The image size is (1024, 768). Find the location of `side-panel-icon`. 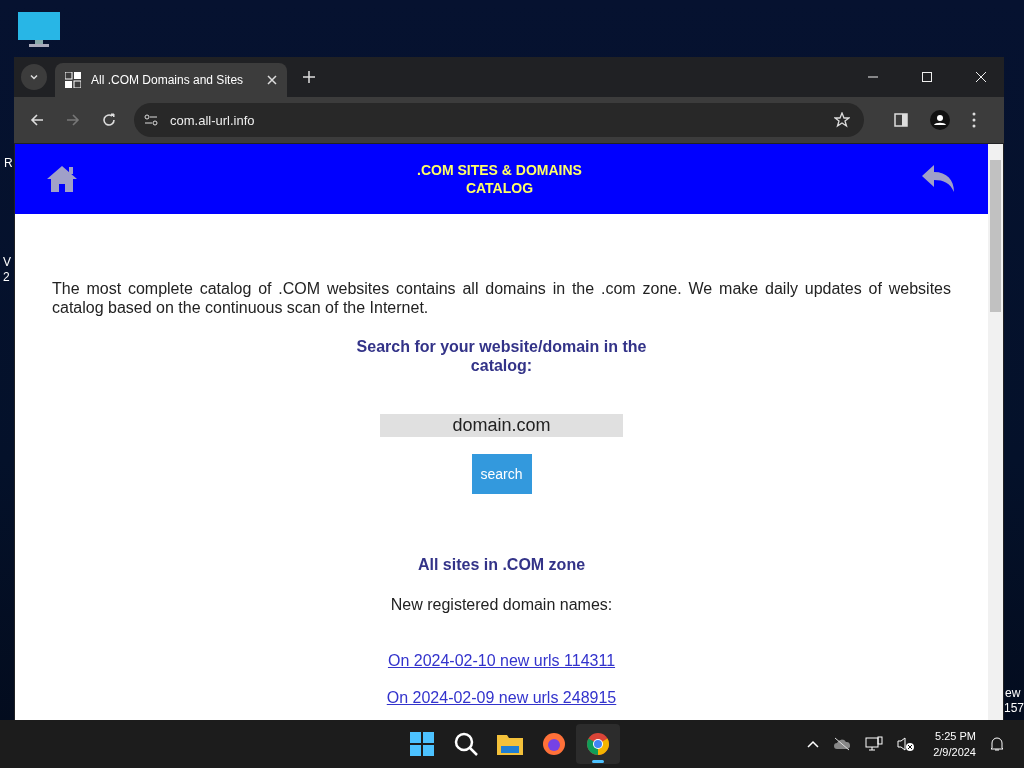

side-panel-icon is located at coordinates (901, 120).